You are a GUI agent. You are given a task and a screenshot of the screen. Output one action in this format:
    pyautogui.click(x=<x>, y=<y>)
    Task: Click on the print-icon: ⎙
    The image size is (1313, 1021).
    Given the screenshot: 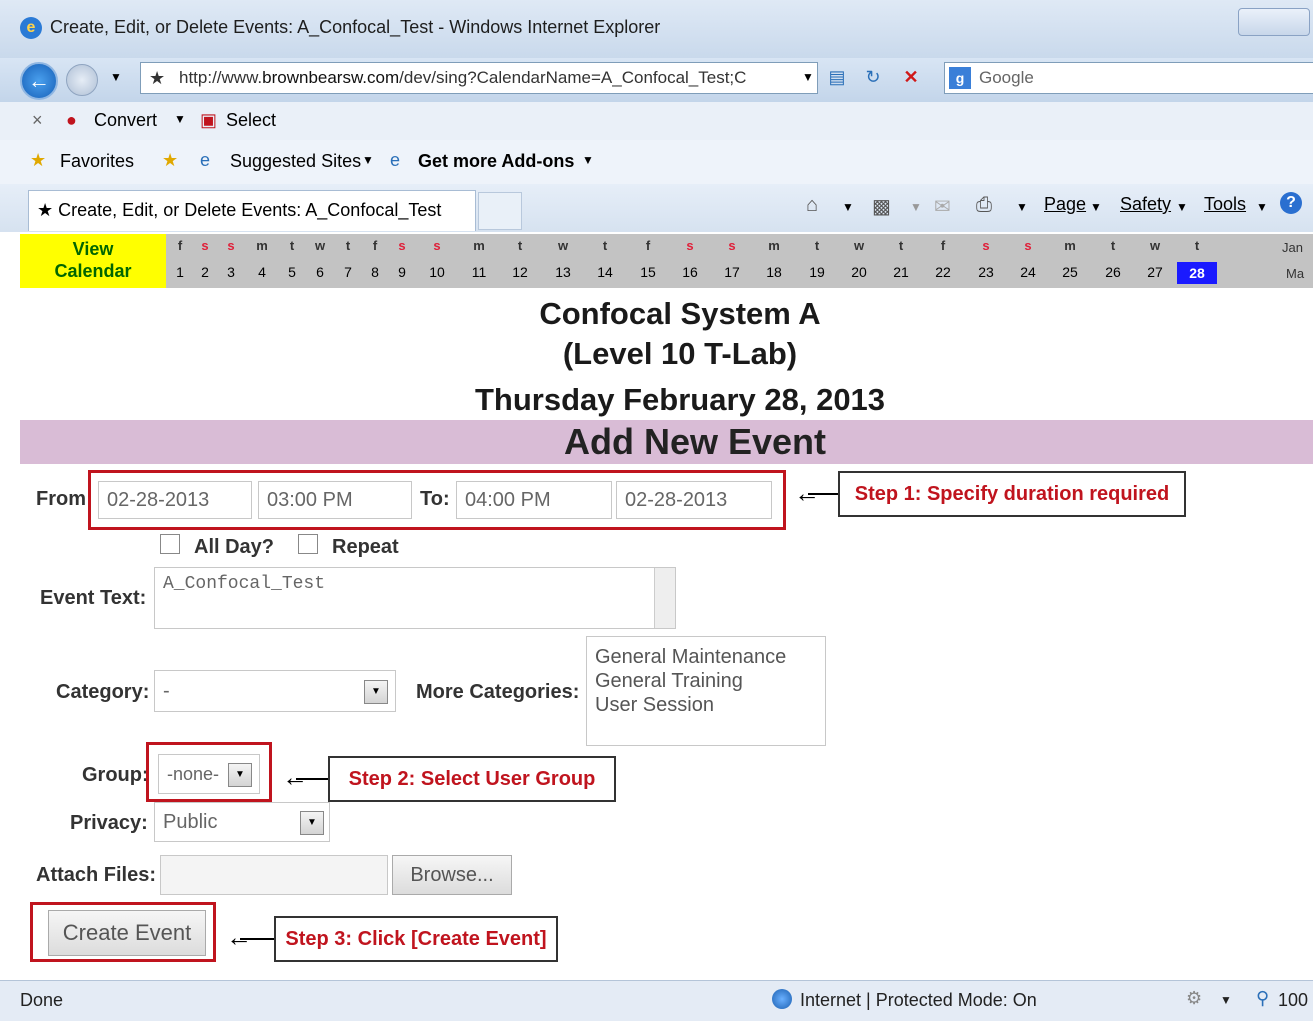 What is the action you would take?
    pyautogui.click(x=984, y=205)
    